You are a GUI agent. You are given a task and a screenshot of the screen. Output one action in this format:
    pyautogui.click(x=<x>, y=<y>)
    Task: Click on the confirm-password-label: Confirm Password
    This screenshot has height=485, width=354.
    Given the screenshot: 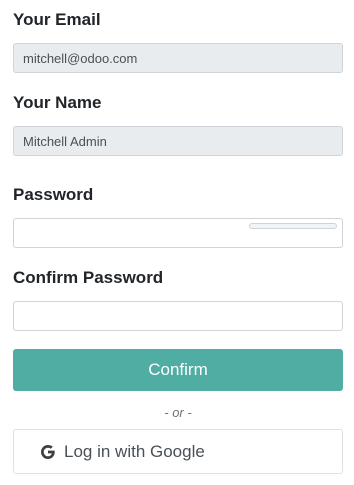 What is the action you would take?
    pyautogui.click(x=88, y=277)
    